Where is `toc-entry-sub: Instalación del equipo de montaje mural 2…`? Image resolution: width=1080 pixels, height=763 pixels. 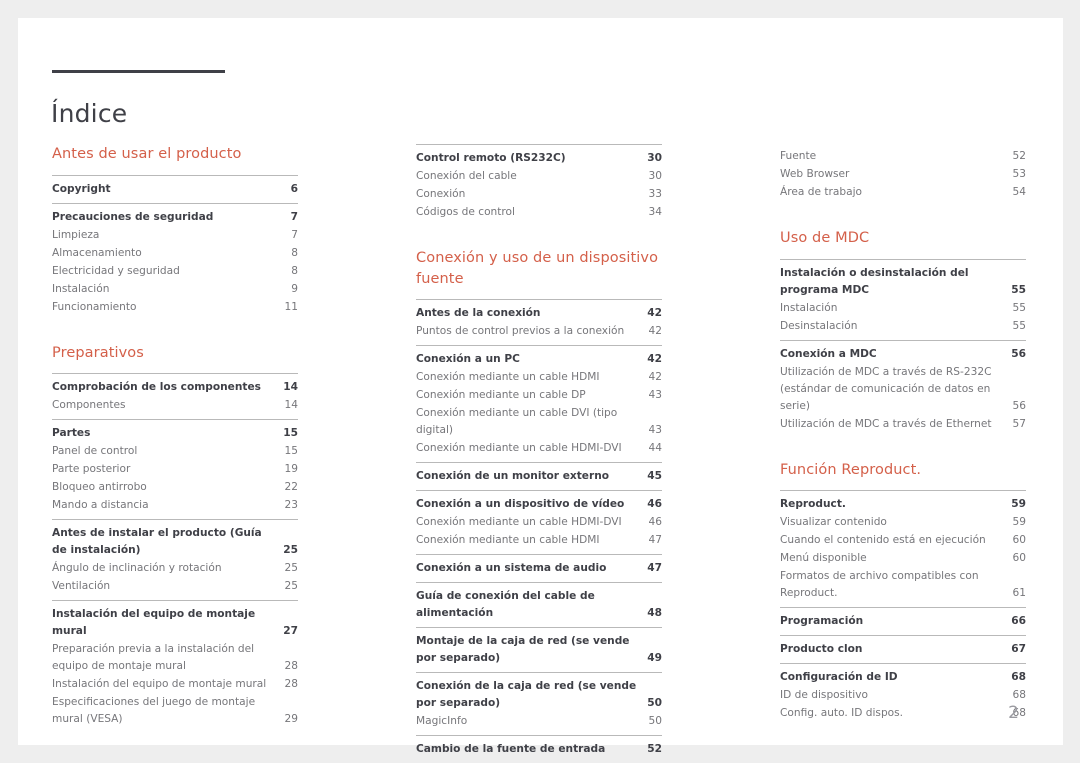
toc-entry-sub: Instalación del equipo de montaje mural 2… is located at coordinates (175, 684).